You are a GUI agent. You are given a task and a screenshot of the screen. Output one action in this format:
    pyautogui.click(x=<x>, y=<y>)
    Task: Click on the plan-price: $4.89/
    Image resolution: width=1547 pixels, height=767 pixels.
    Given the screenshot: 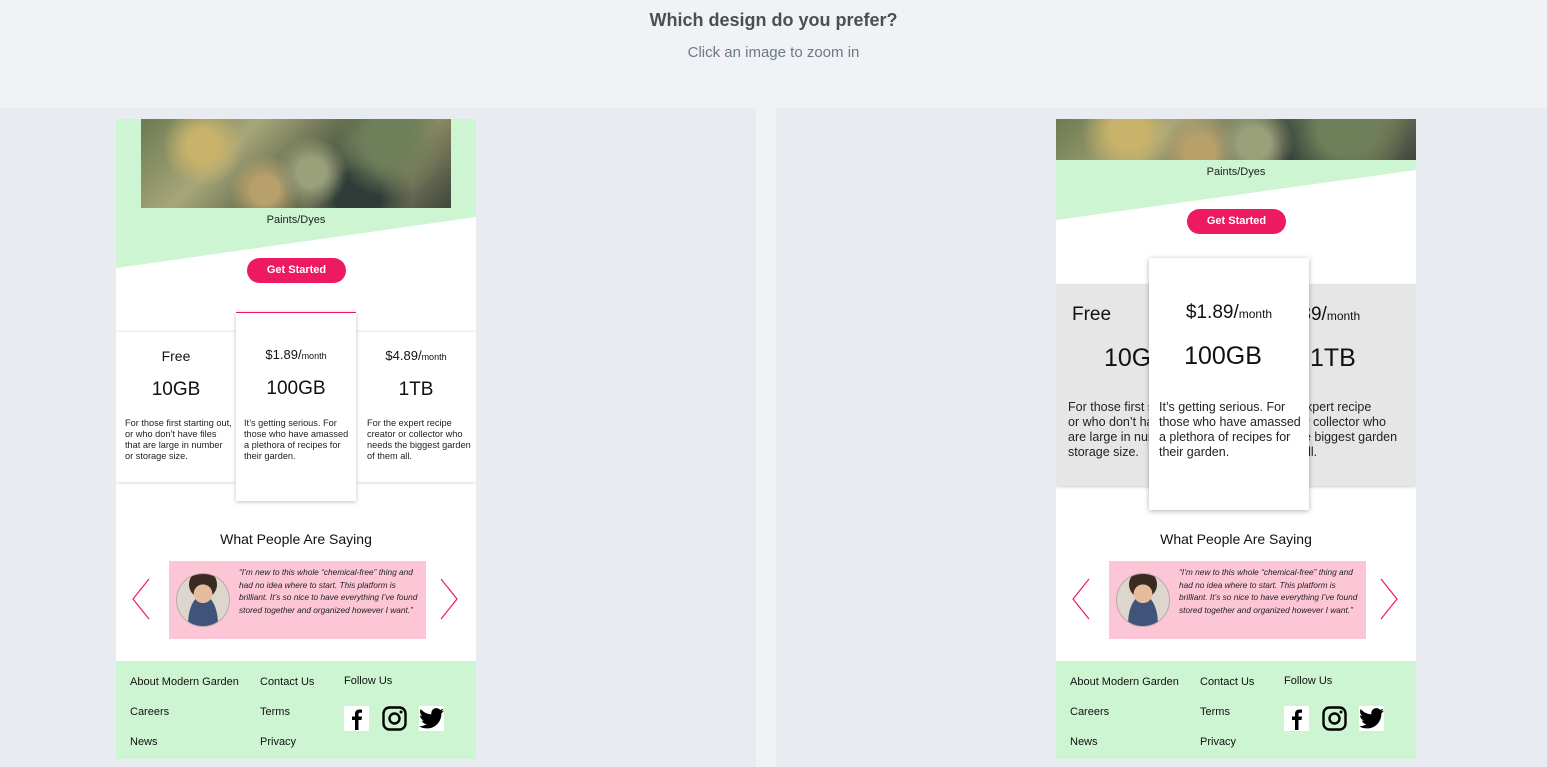 What is the action you would take?
    pyautogui.click(x=403, y=355)
    